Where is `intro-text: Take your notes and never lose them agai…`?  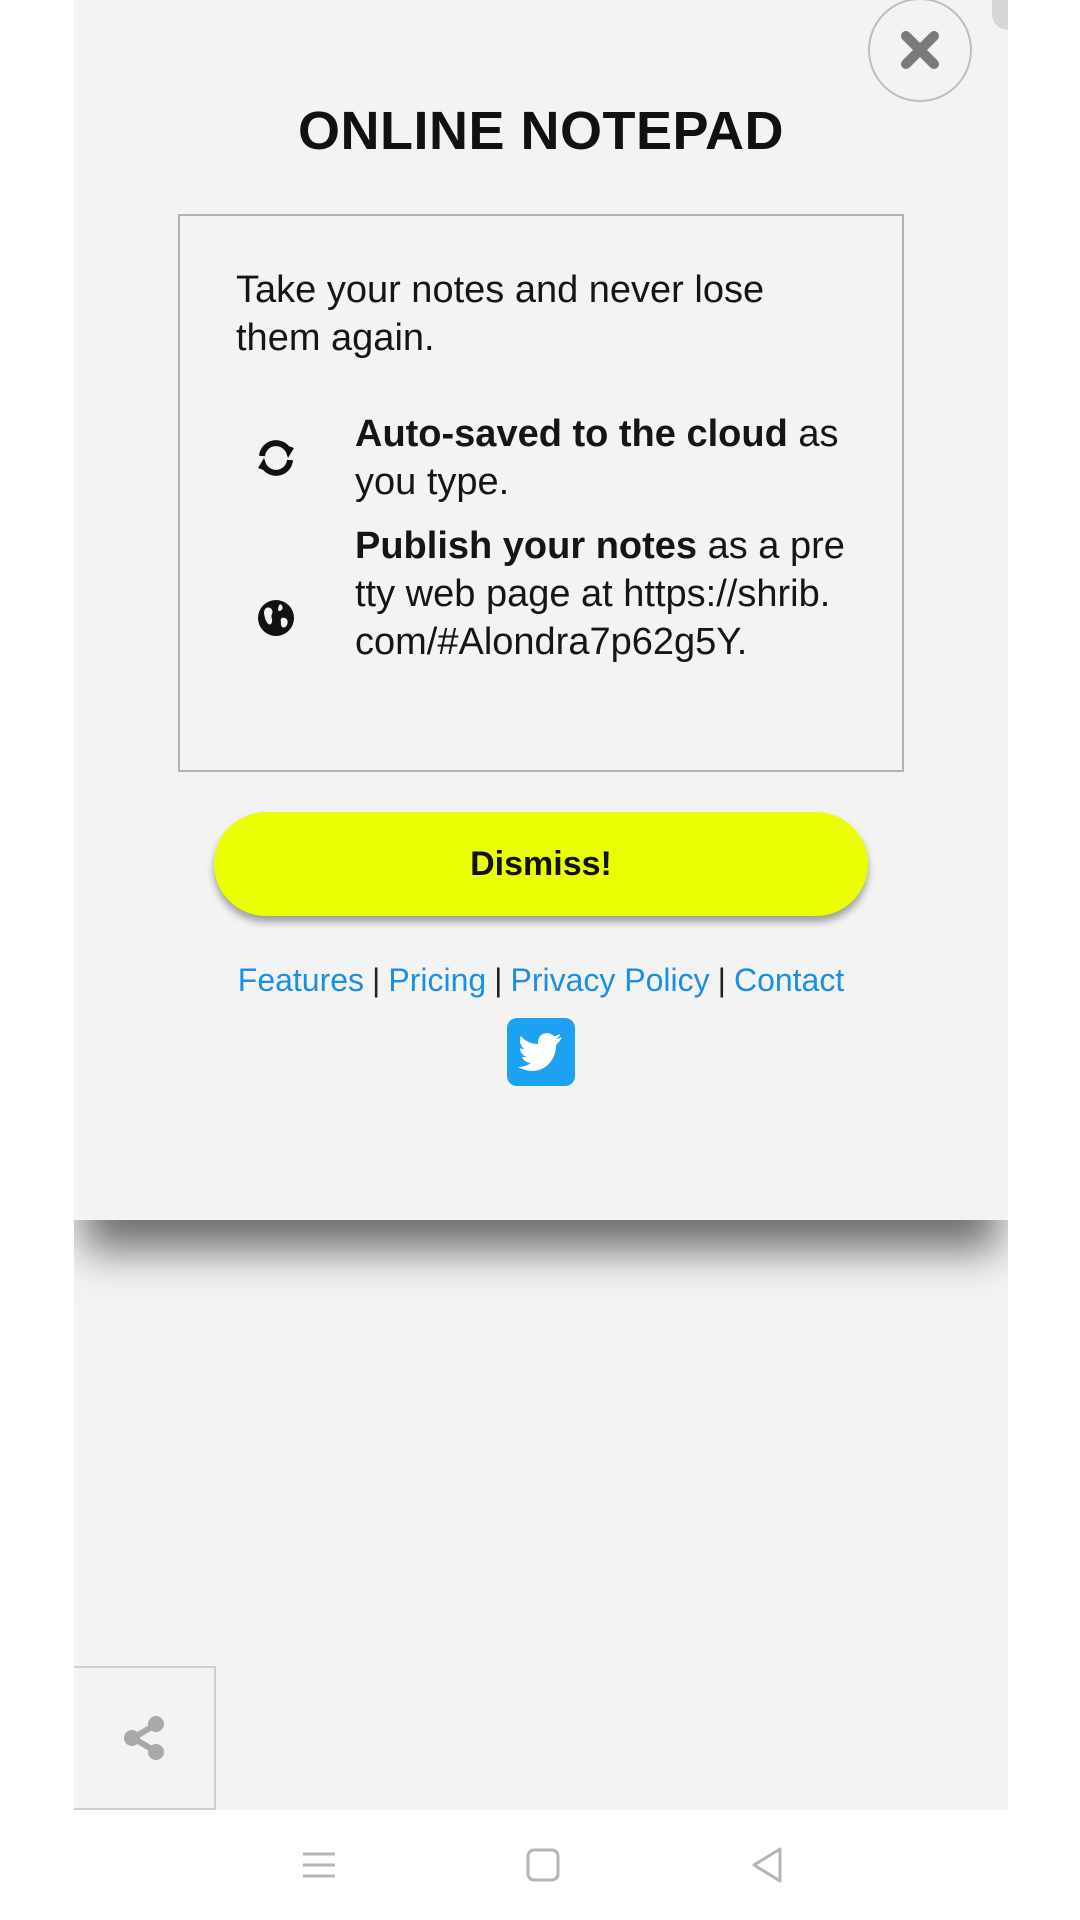 intro-text: Take your notes and never lose them agai… is located at coordinates (500, 314).